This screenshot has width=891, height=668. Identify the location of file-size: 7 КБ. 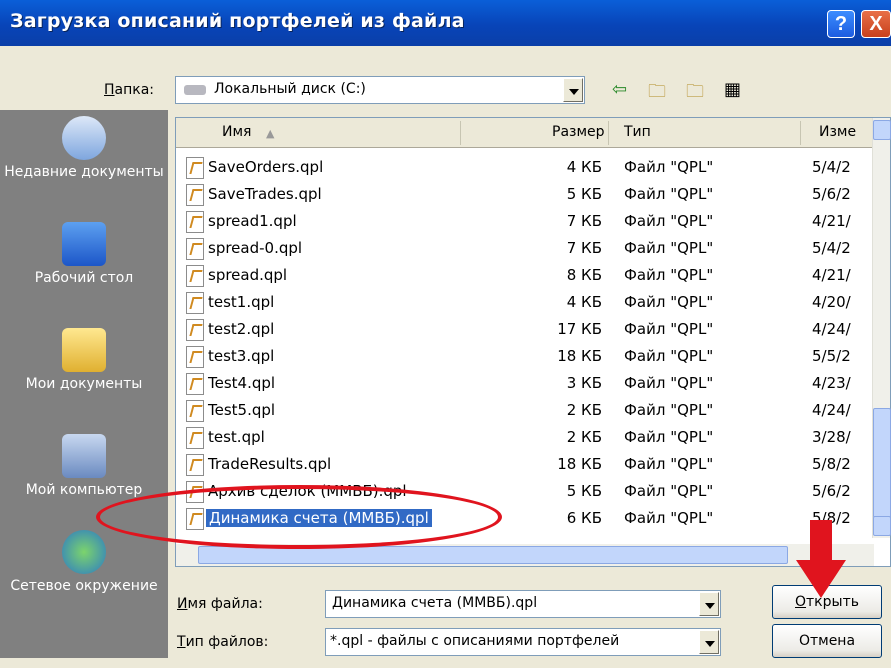
(584, 221).